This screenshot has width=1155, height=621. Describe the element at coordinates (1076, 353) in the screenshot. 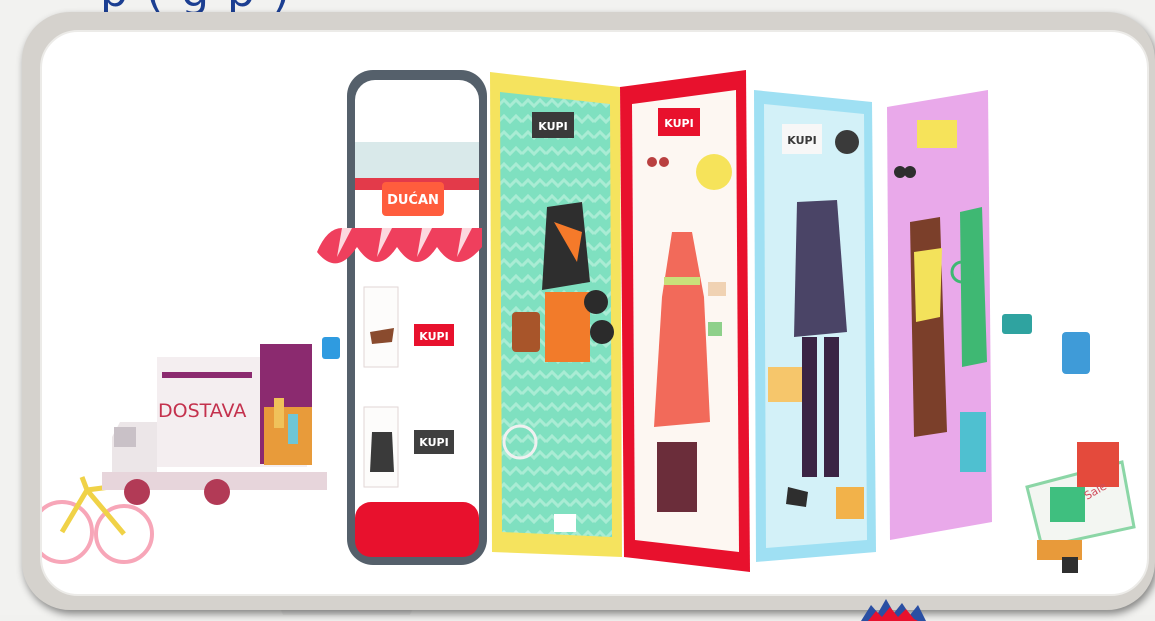

I see `phone-icon` at that location.